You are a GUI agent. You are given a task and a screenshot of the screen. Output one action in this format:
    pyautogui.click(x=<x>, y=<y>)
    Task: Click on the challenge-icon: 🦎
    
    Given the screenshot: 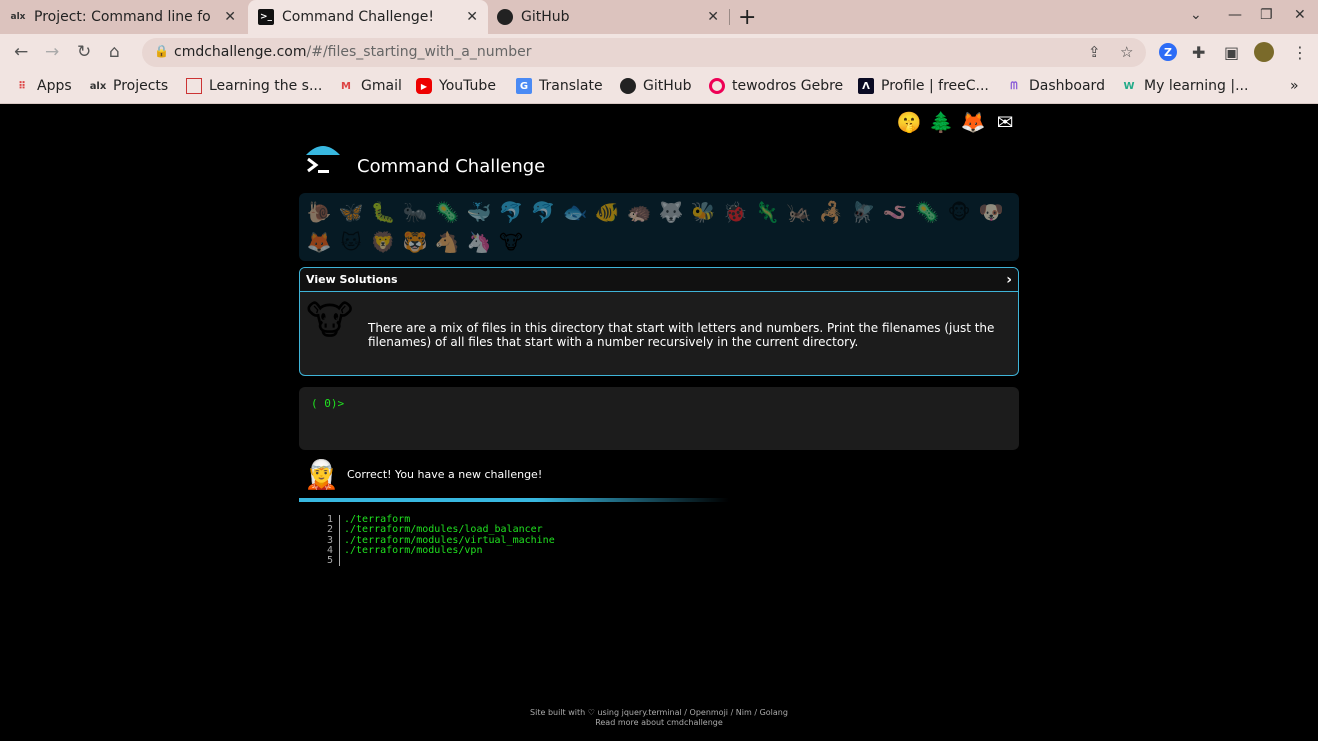 What is the action you would take?
    pyautogui.click(x=767, y=212)
    